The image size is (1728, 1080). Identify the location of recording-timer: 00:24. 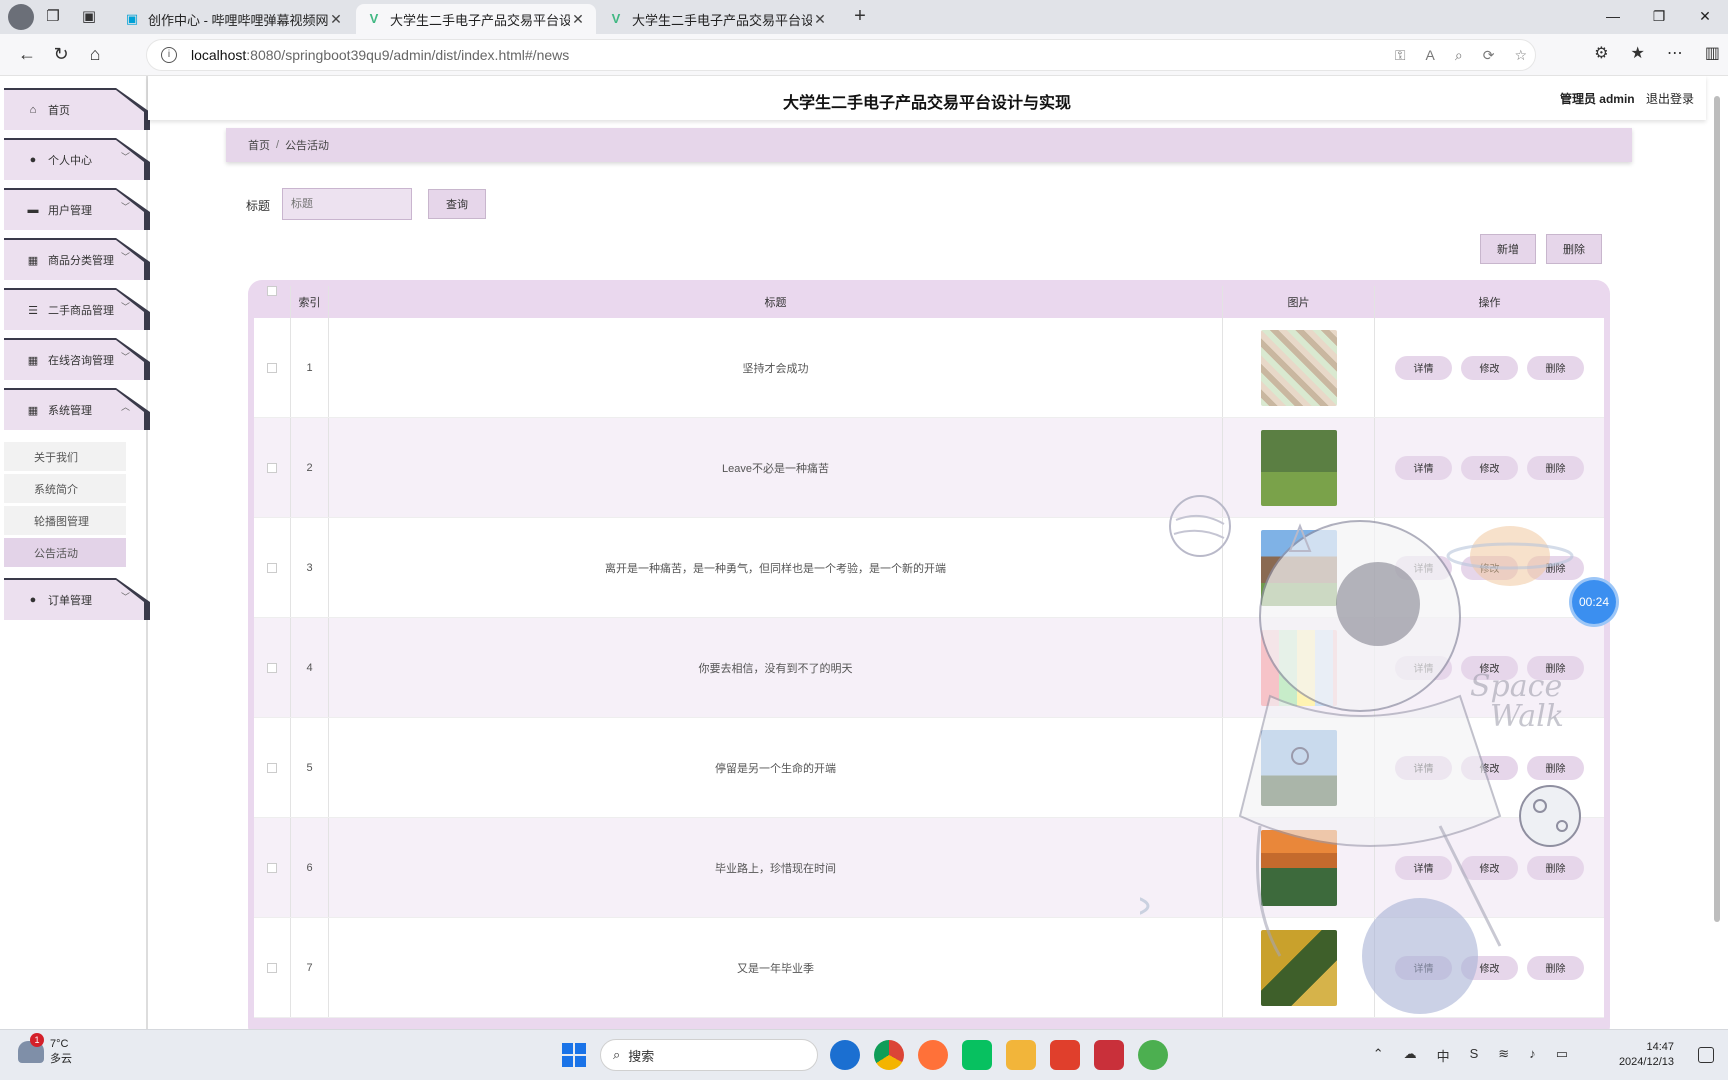
(1594, 602).